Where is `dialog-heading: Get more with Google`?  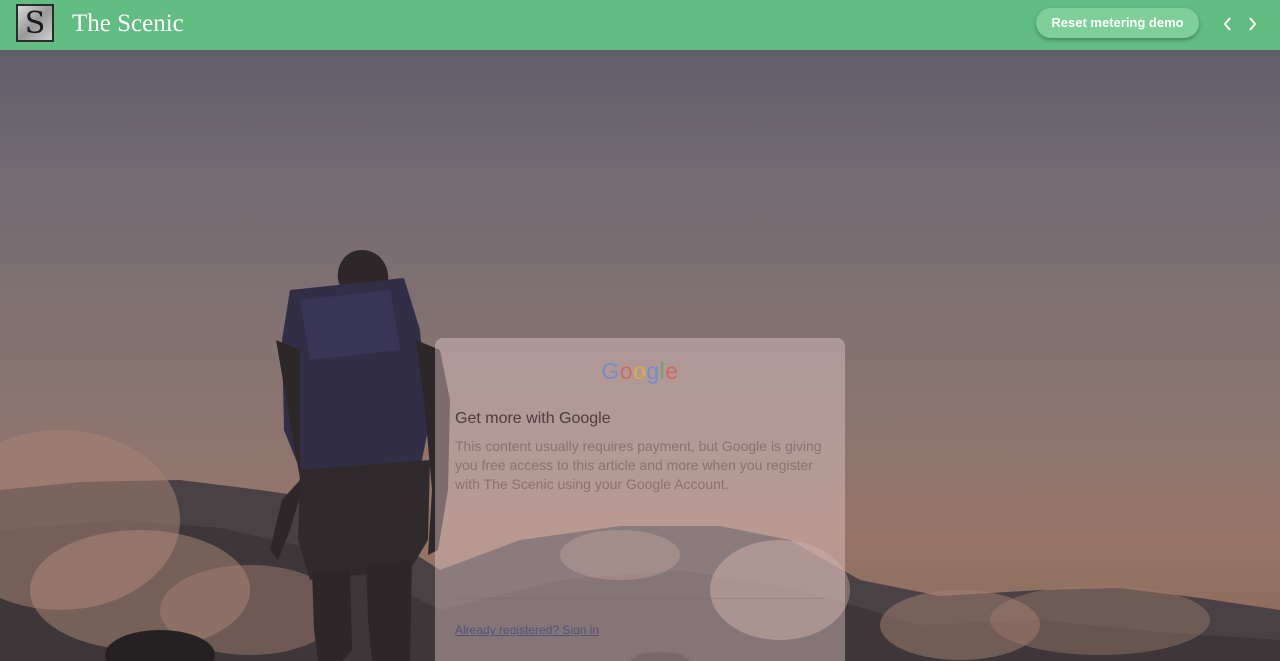
dialog-heading: Get more with Google is located at coordinates (533, 418).